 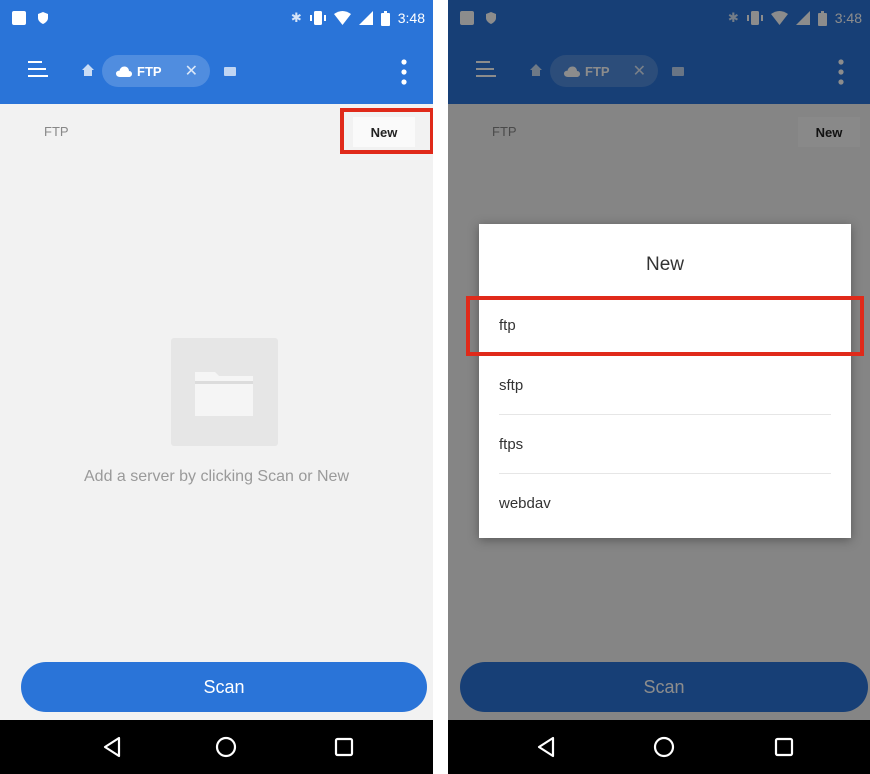 I want to click on vibrate-icon, so click(x=317, y=18).